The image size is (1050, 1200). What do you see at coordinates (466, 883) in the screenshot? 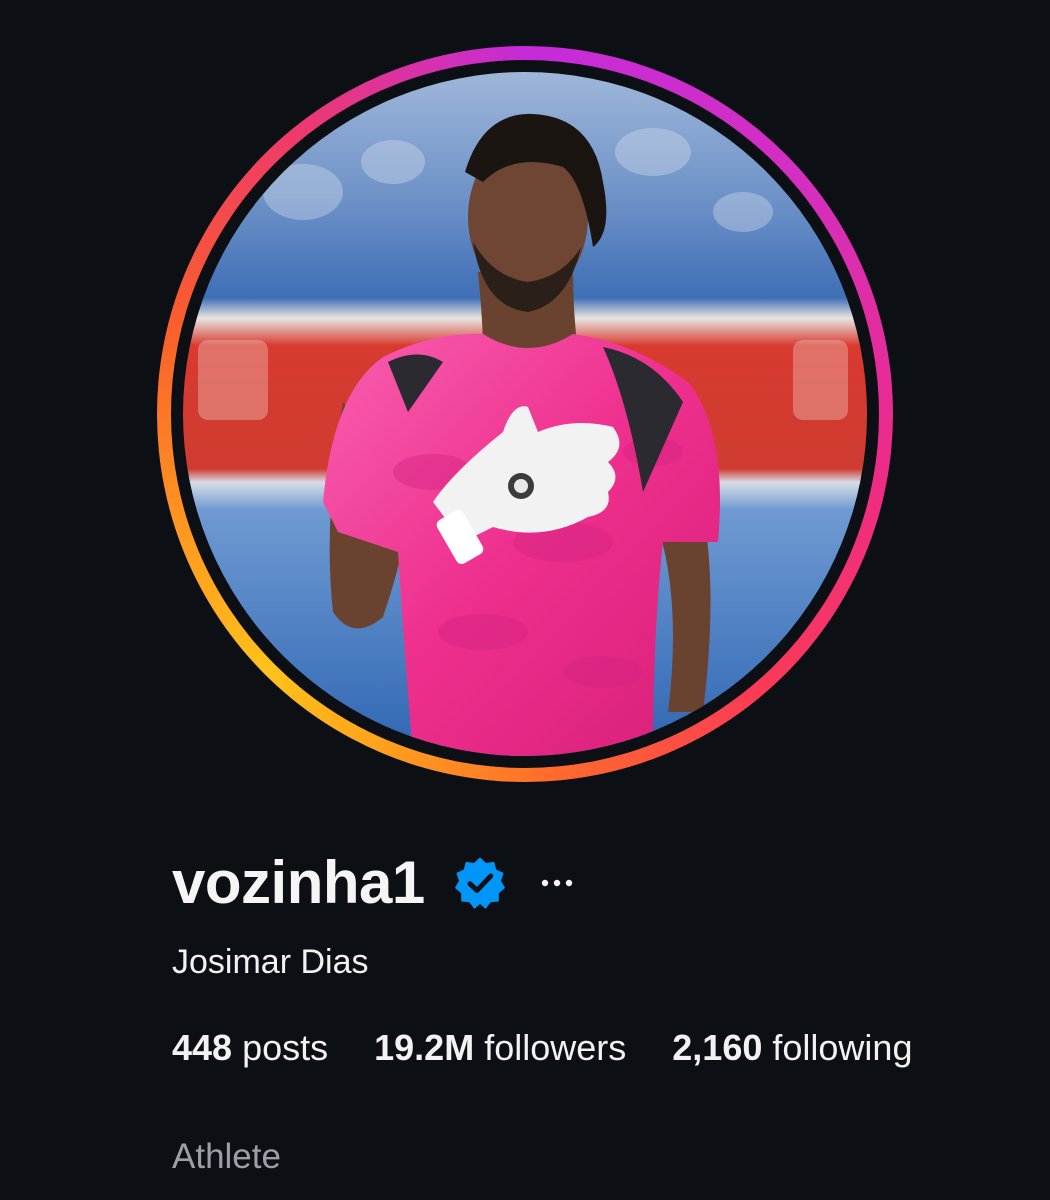
I see `verified-badge-icon` at bounding box center [466, 883].